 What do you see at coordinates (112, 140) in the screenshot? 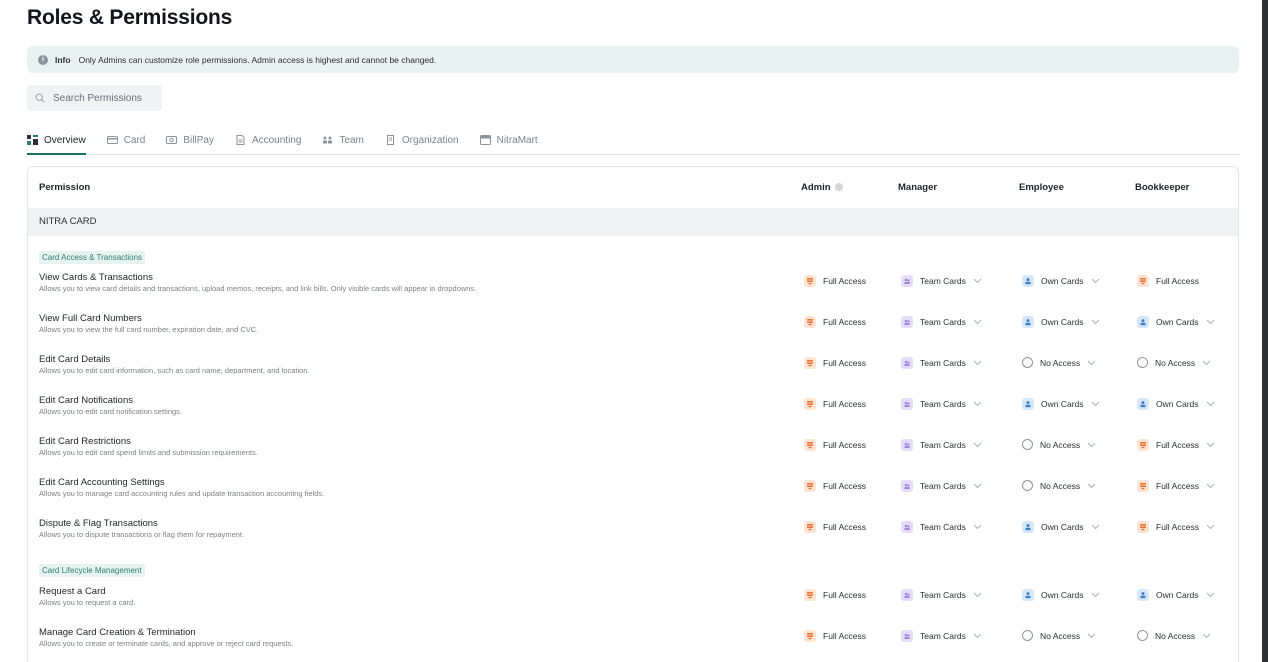
I see `card-icon` at bounding box center [112, 140].